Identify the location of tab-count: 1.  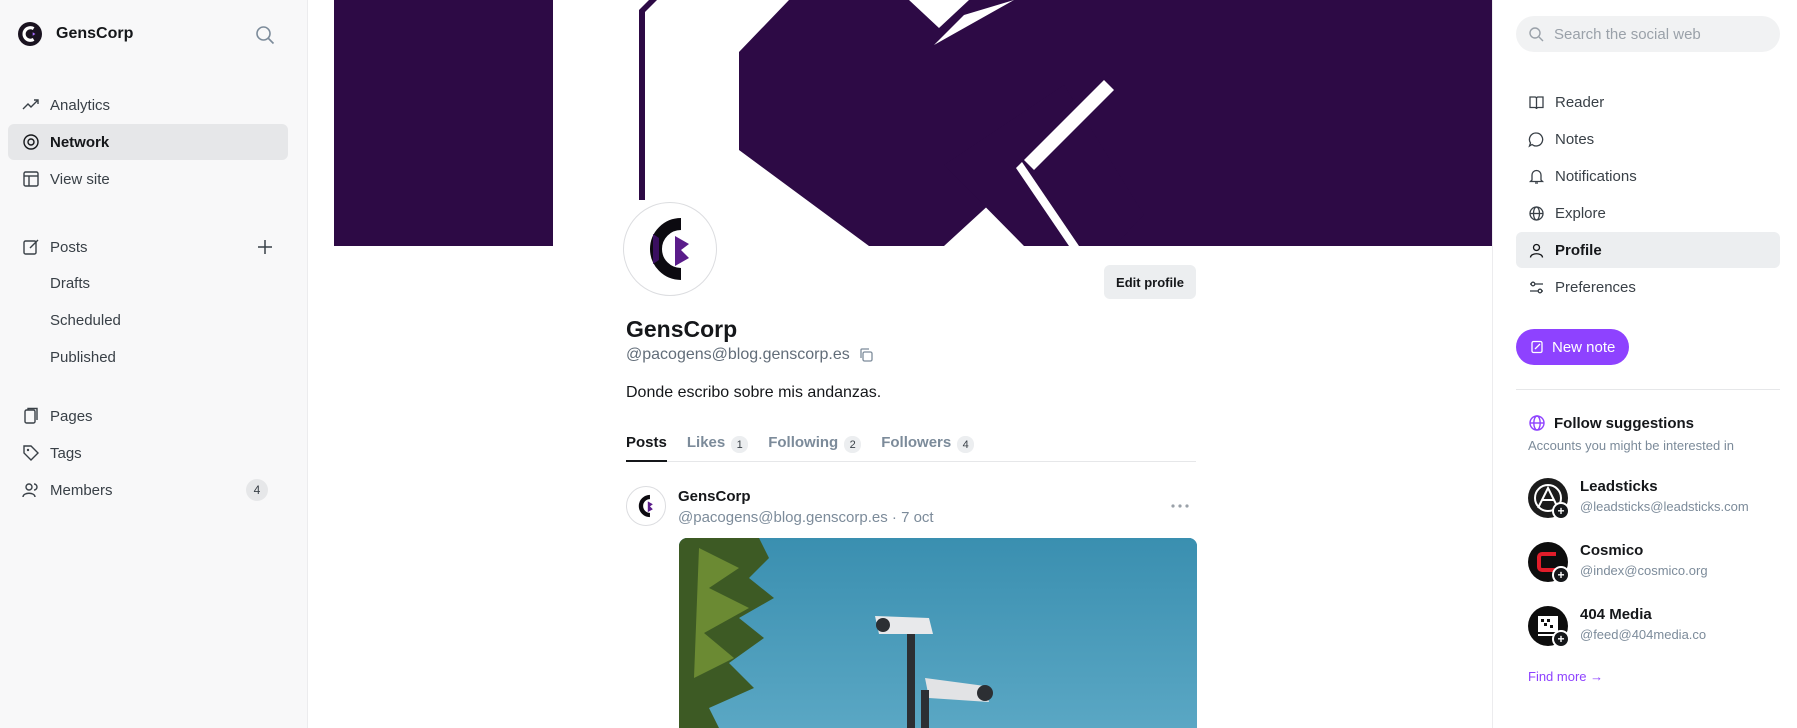
(740, 444).